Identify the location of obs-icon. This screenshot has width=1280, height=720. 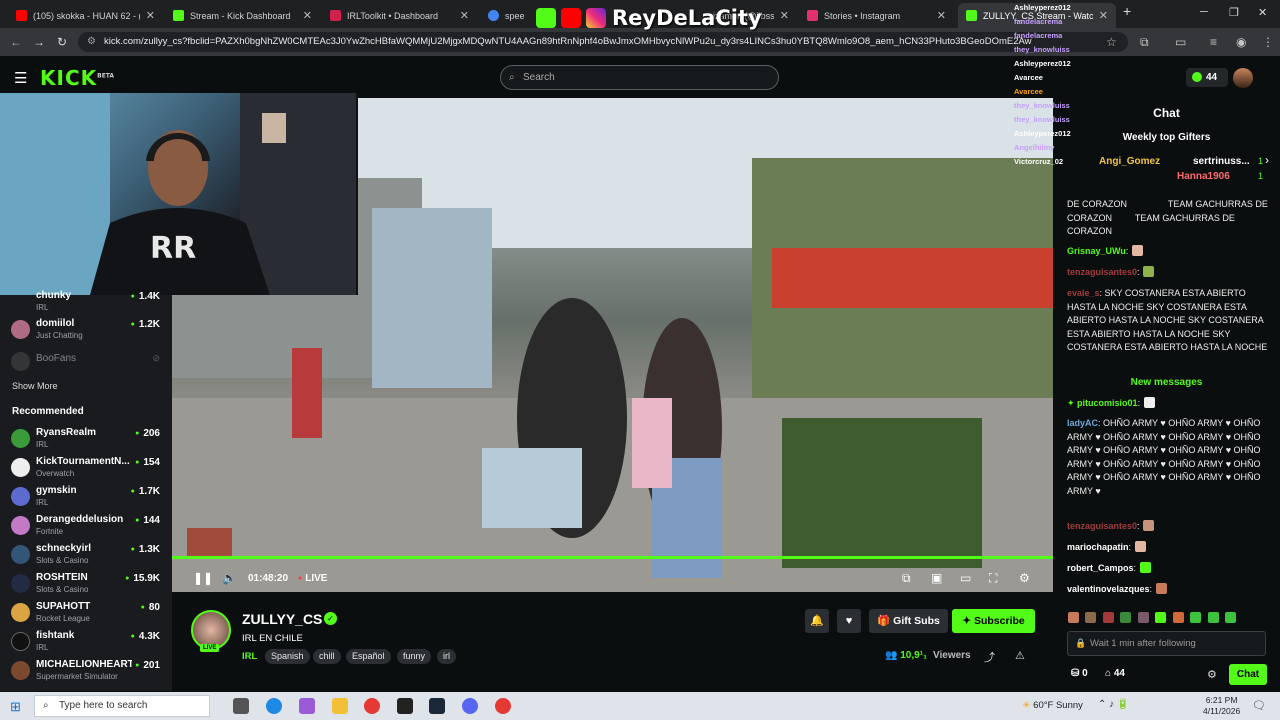
(405, 706).